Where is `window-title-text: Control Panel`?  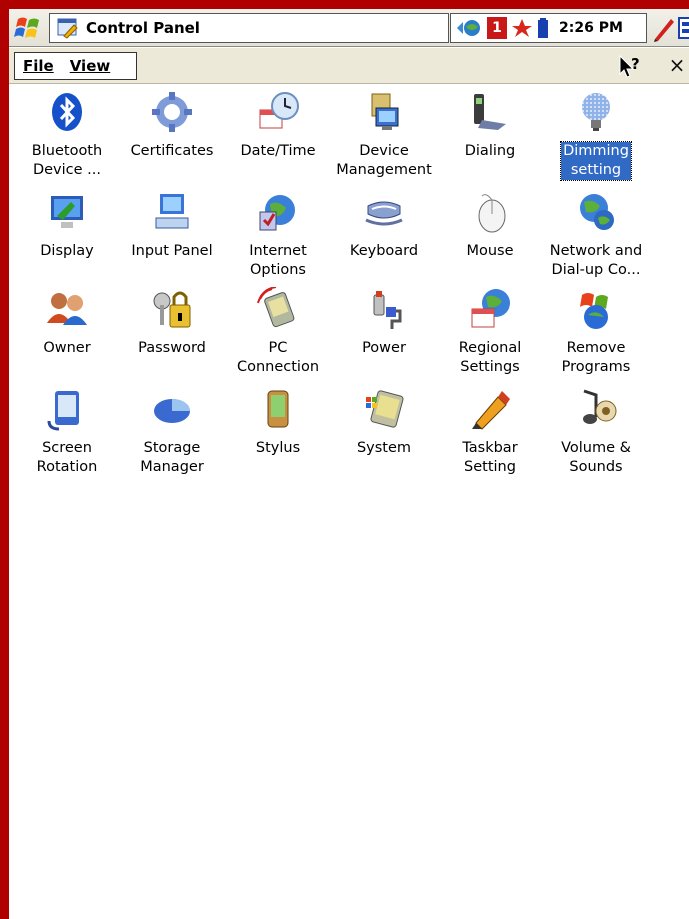 window-title-text: Control Panel is located at coordinates (143, 28).